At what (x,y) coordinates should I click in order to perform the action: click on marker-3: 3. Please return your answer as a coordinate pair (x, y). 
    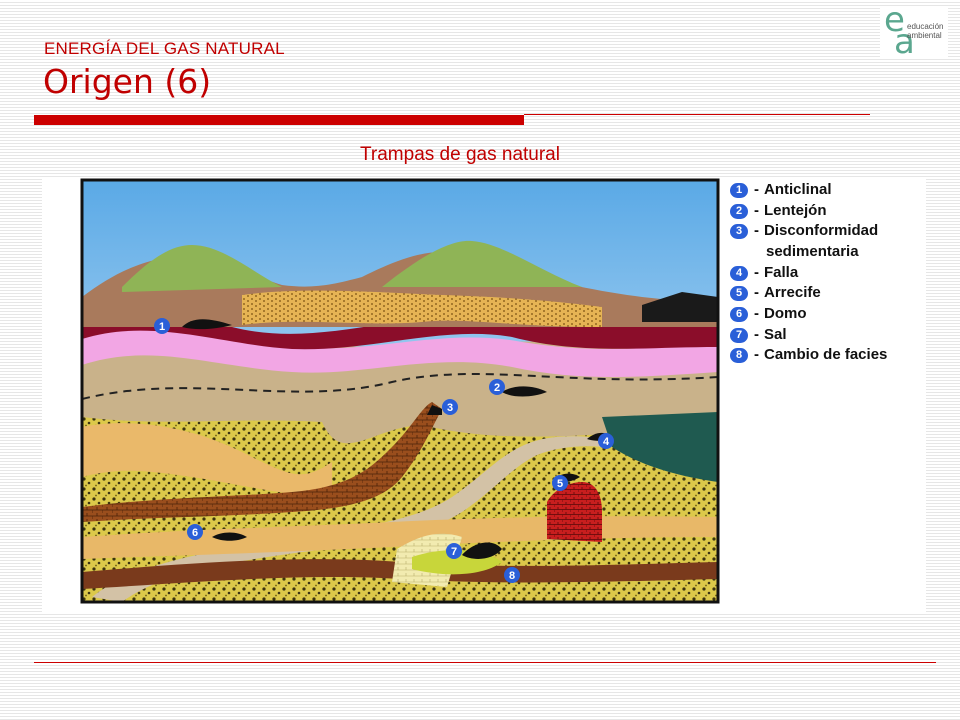
    Looking at the image, I should click on (450, 407).